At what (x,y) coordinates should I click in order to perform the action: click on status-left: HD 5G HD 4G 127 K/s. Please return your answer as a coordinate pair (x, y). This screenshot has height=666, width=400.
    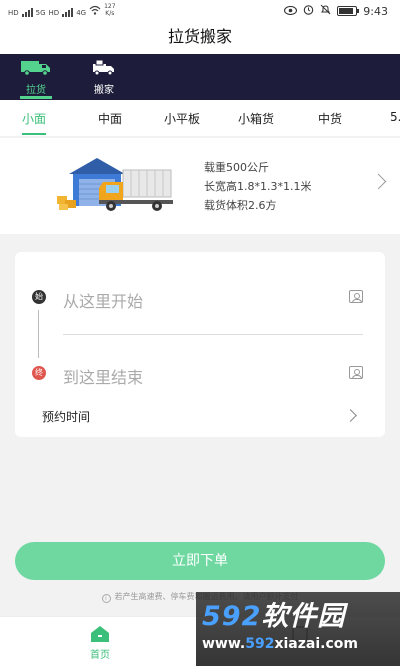
    Looking at the image, I should click on (62, 10).